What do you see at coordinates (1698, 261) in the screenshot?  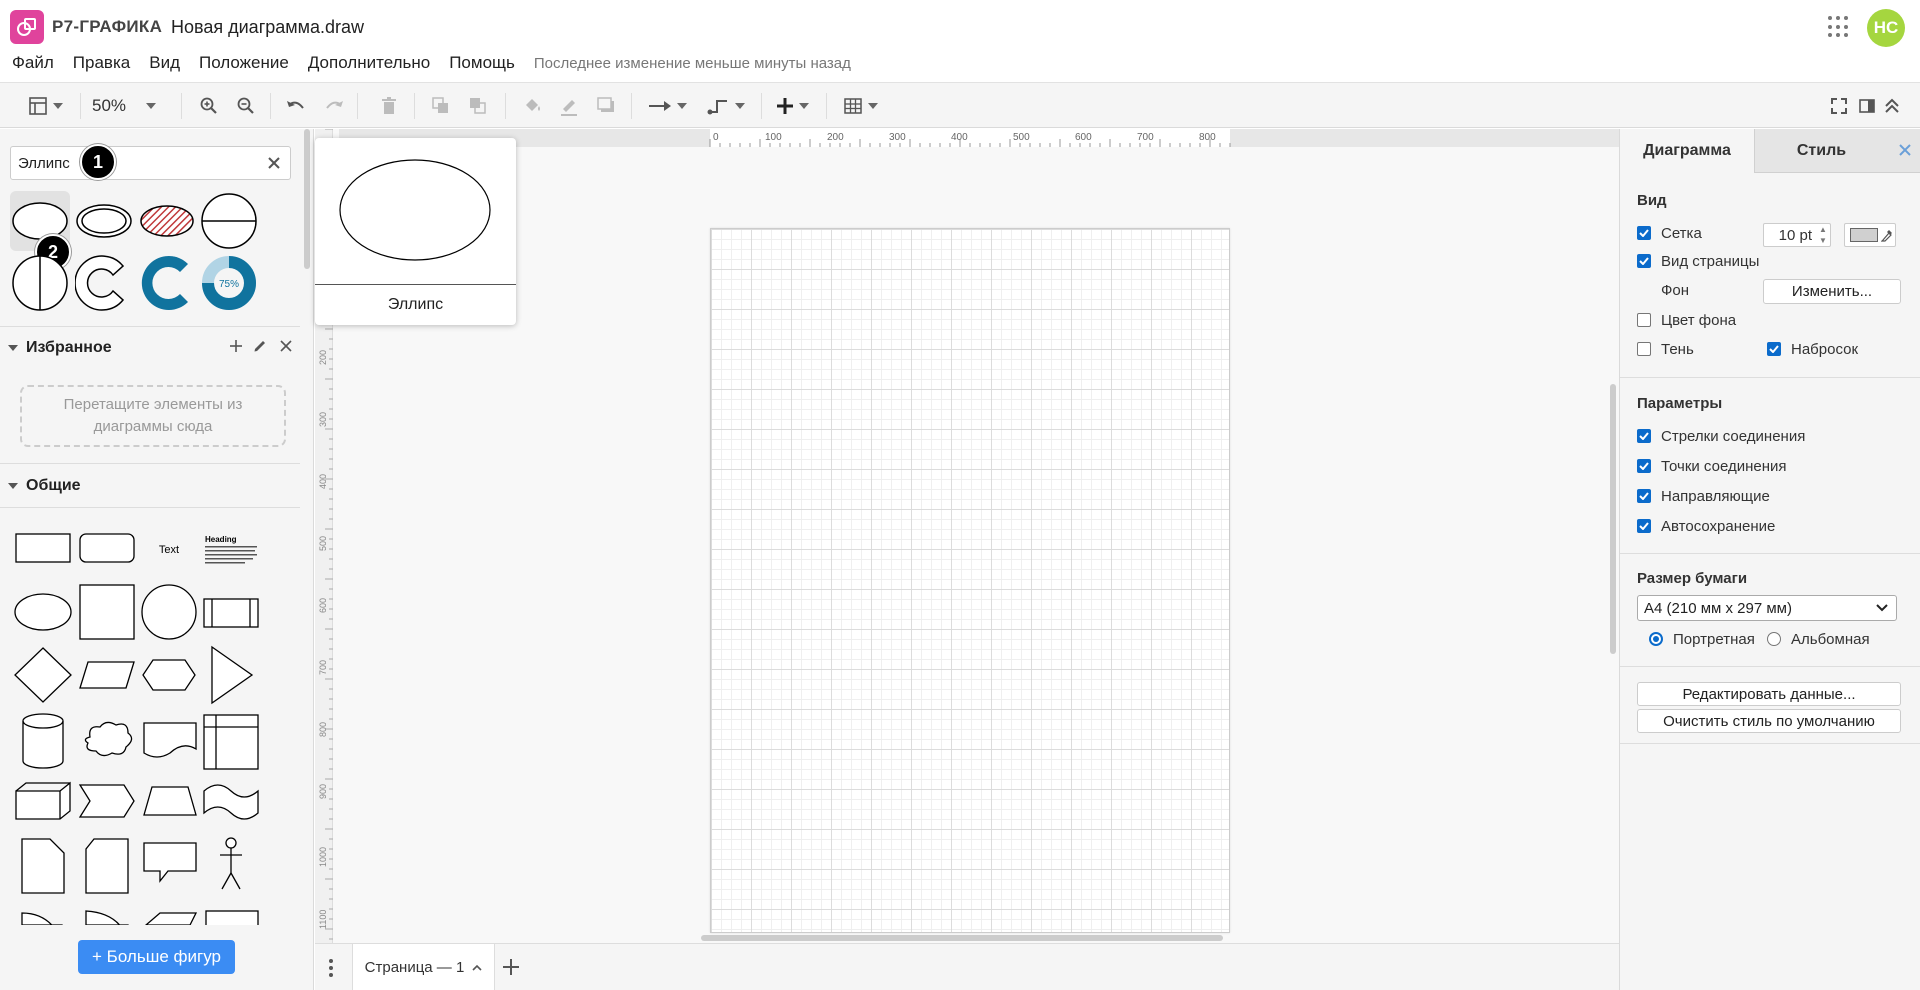 I see `page-view-option: Вид страницы` at bounding box center [1698, 261].